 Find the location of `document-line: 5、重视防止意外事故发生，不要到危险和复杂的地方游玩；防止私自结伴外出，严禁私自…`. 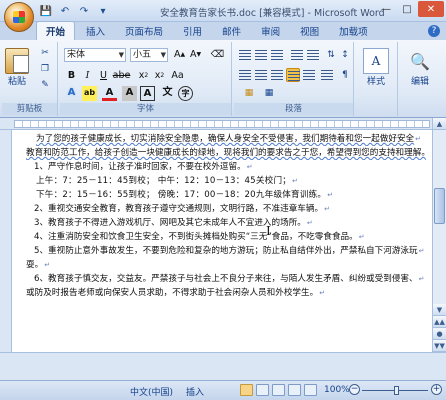

document-line: 5、重视防止意外事故发生，不要到危险和复杂的地方游玩；防止私自结伴外出，严禁私自… is located at coordinates (226, 251).